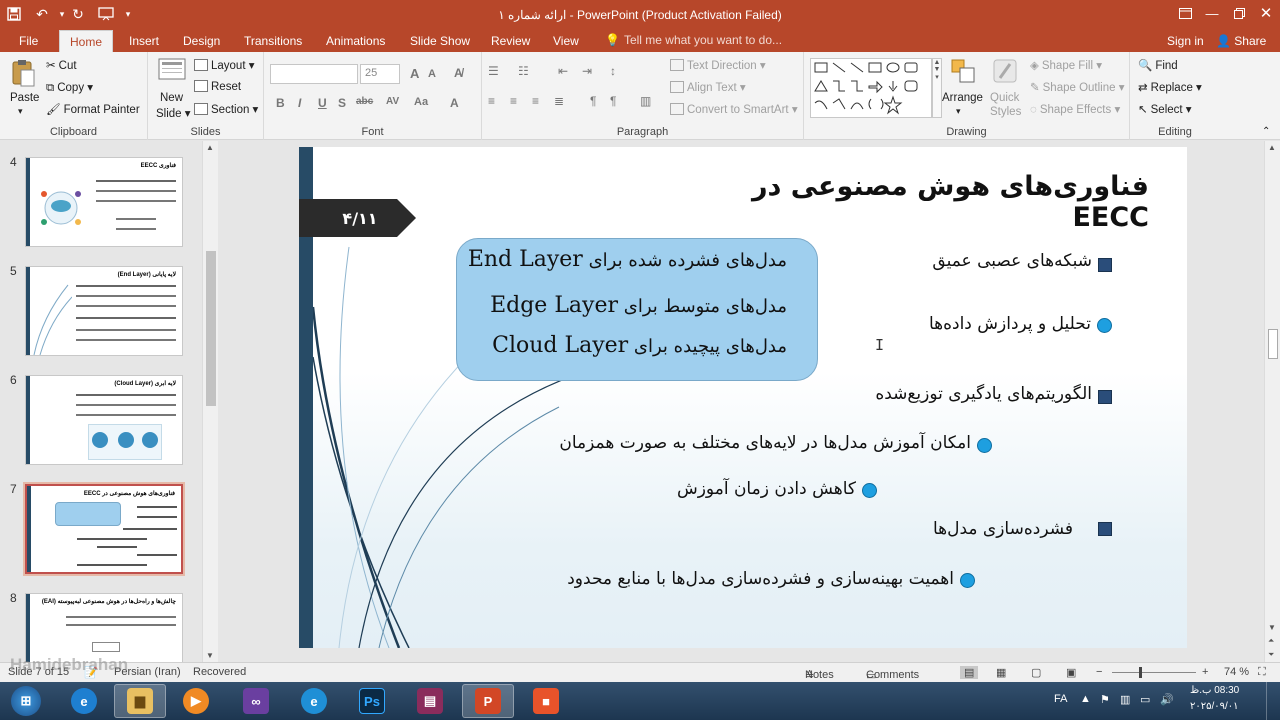  What do you see at coordinates (593, 101) in the screenshot?
I see `ltr-icon: ¶` at bounding box center [593, 101].